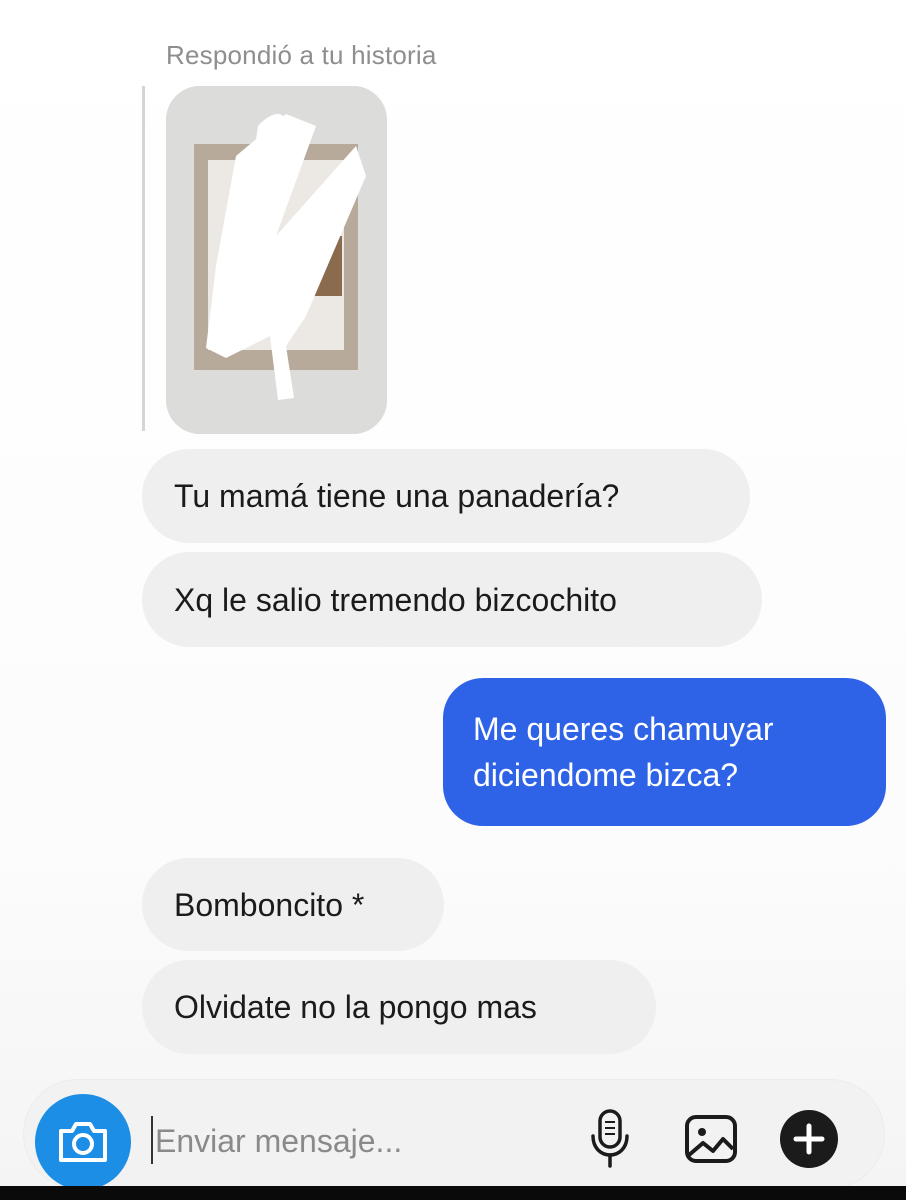 The height and width of the screenshot is (1200, 906). Describe the element at coordinates (143, 258) in the screenshot. I see `reply-indicator-bar` at that location.